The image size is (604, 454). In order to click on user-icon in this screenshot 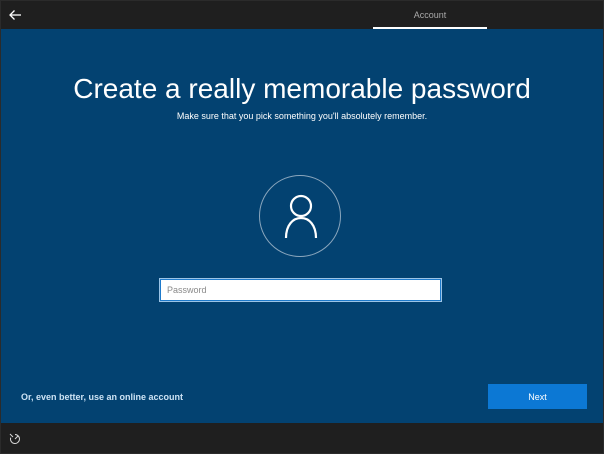, I will do `click(301, 216)`.